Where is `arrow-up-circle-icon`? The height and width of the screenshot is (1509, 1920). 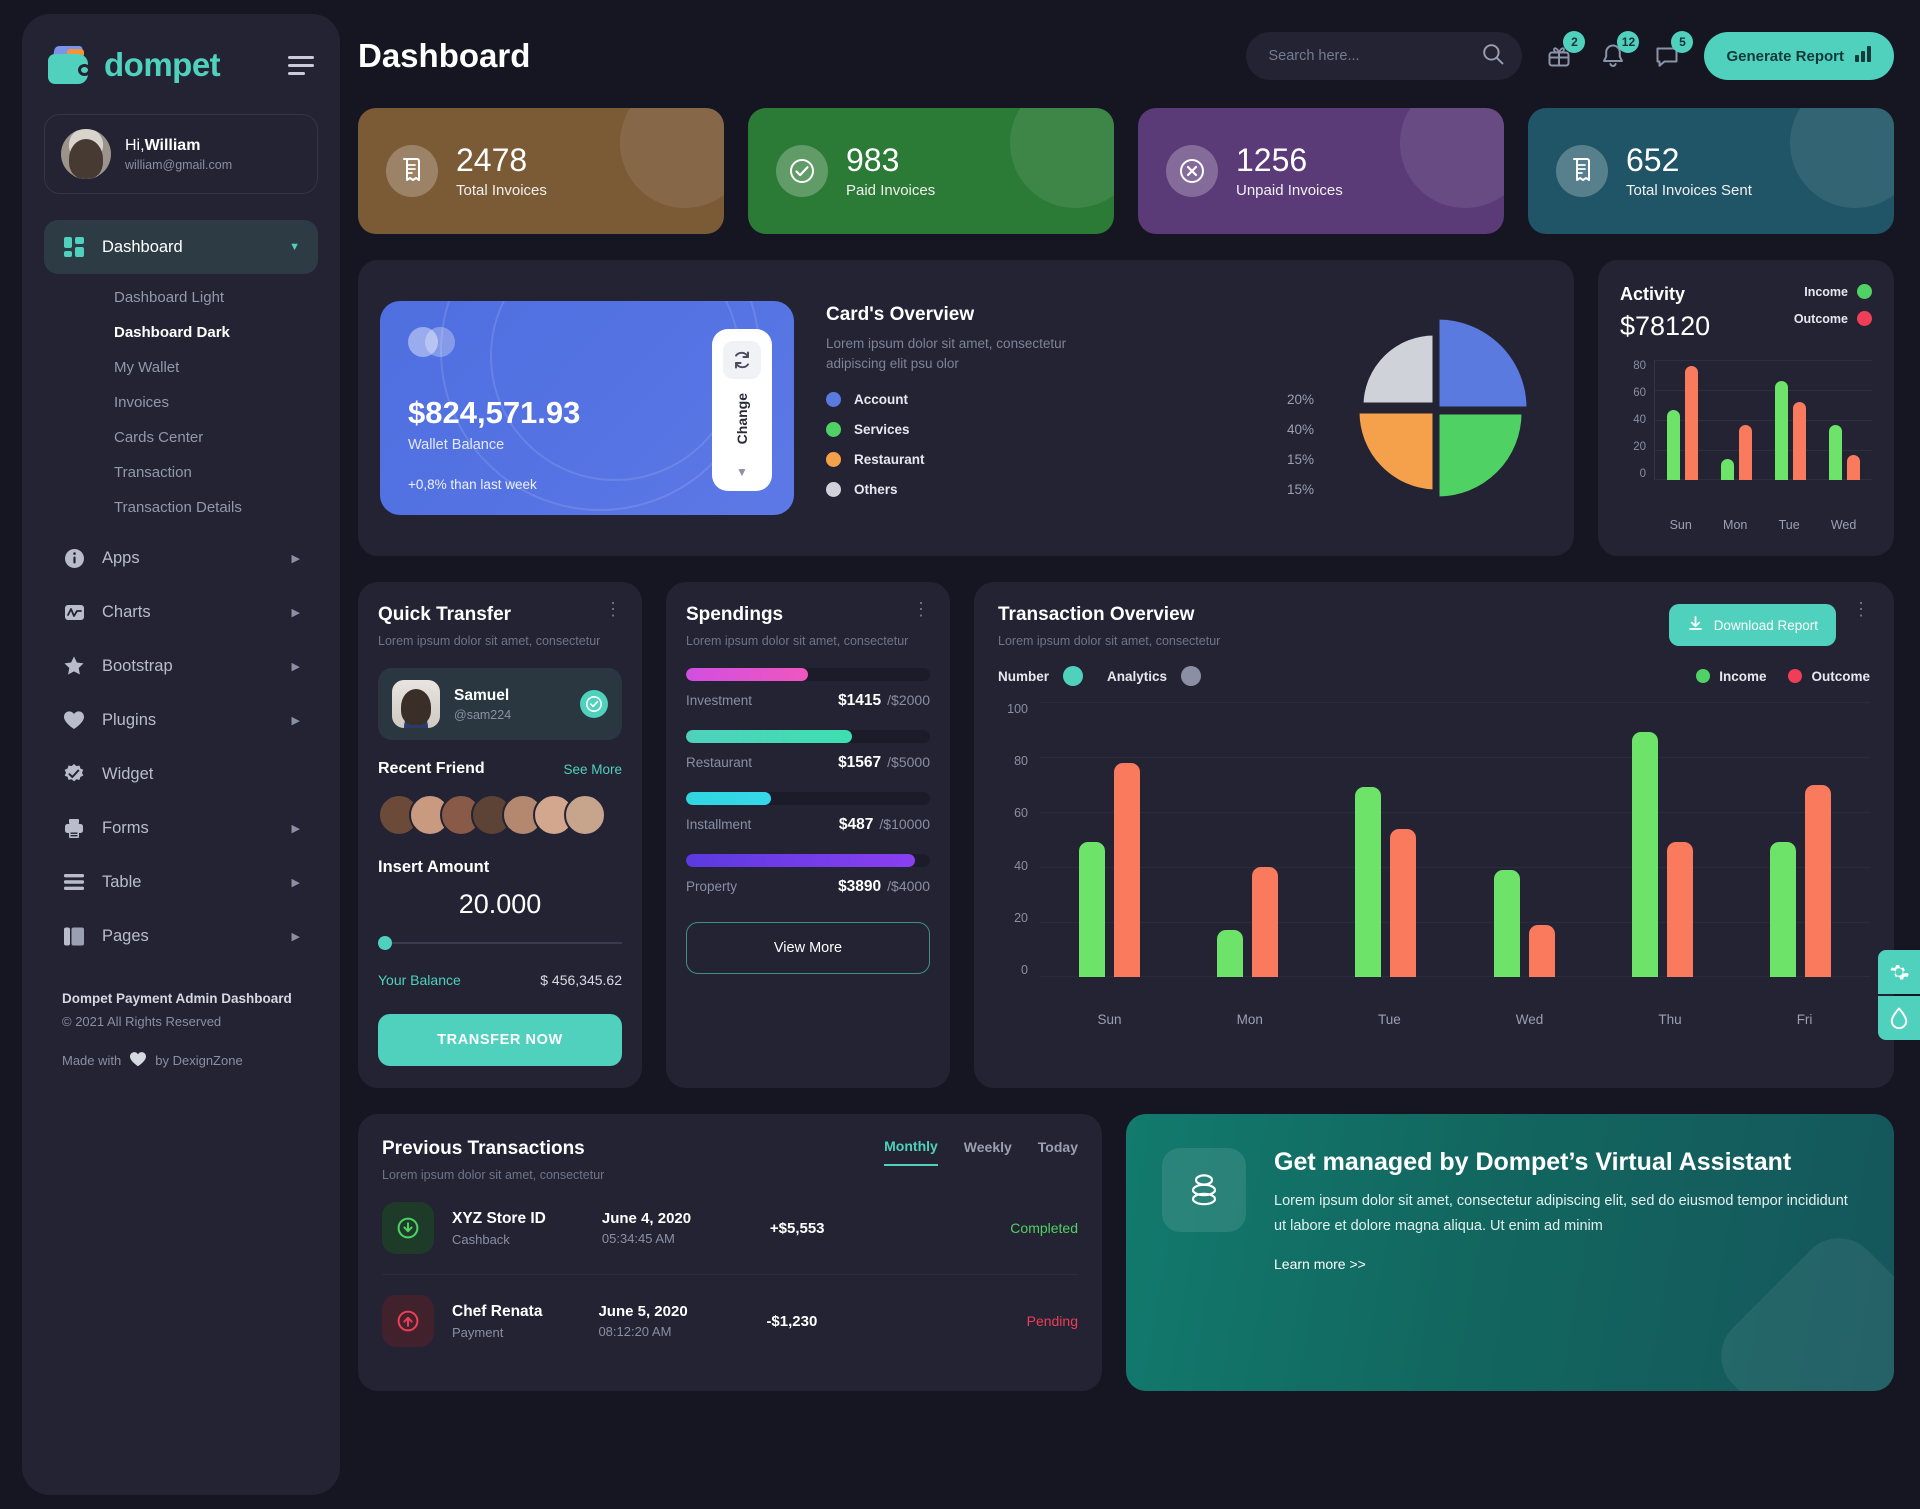
arrow-up-circle-icon is located at coordinates (408, 1321).